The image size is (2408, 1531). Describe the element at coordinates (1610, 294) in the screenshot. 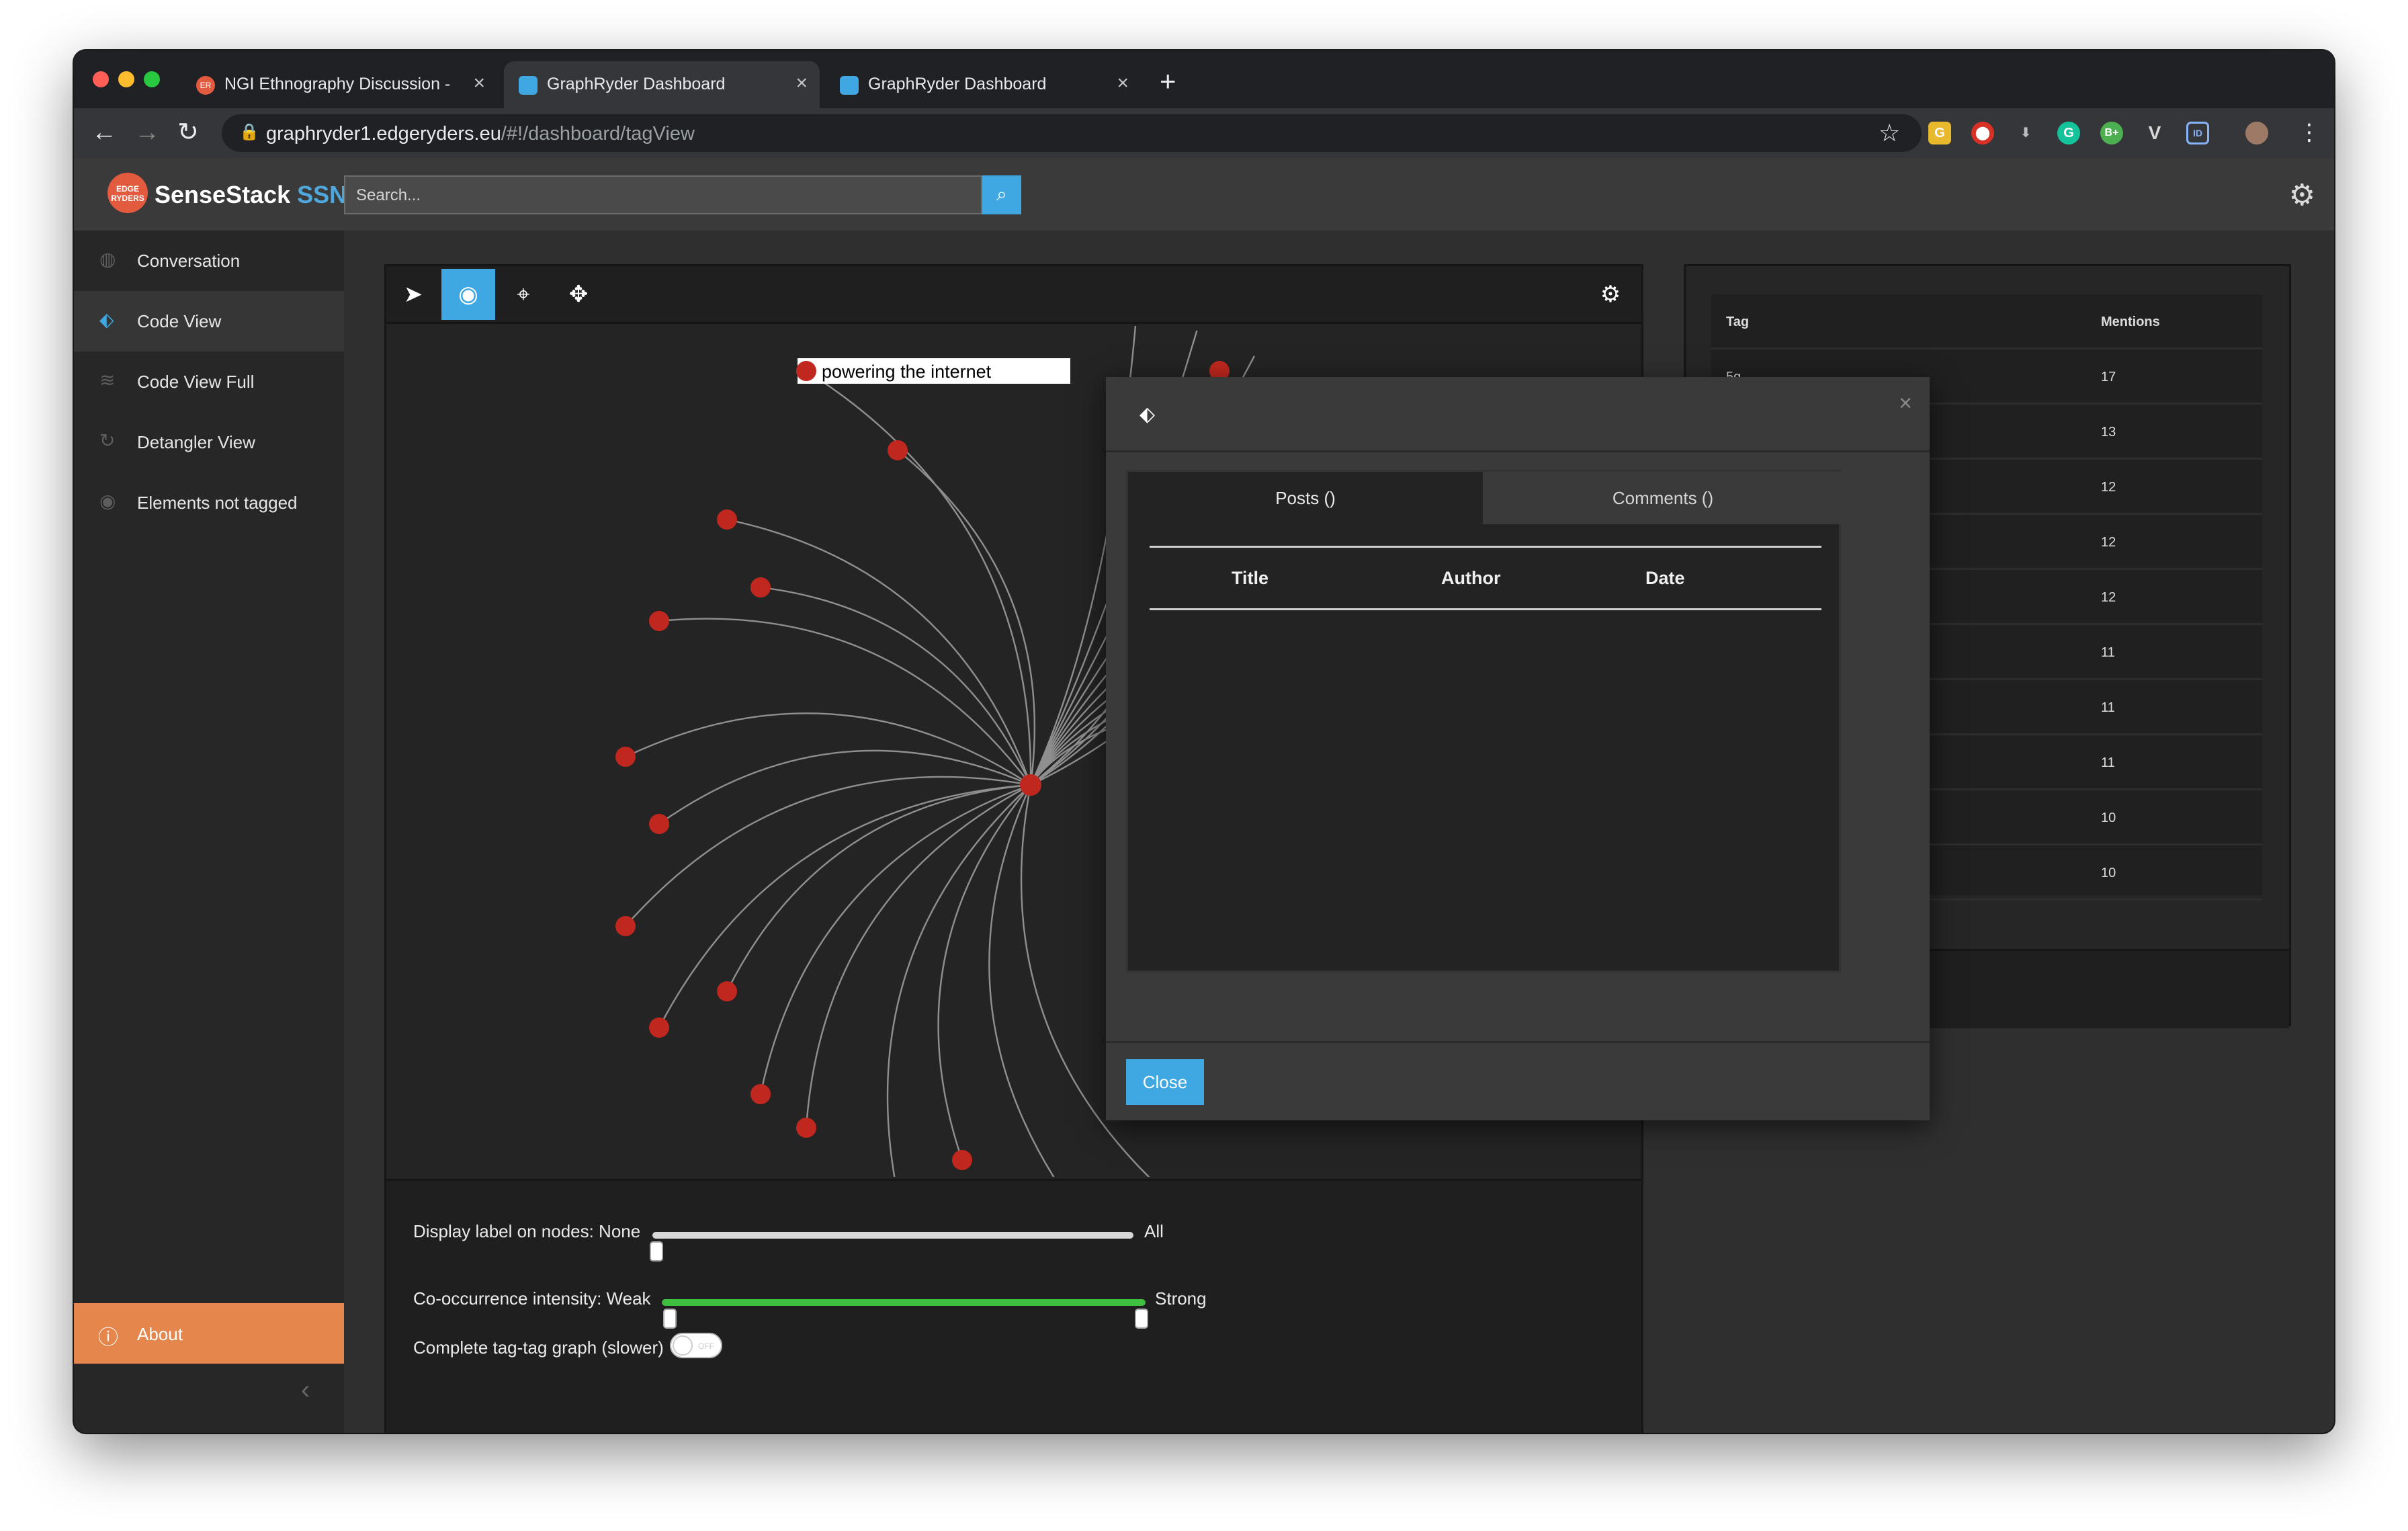

I see `graph-settings-button: ⚙` at that location.